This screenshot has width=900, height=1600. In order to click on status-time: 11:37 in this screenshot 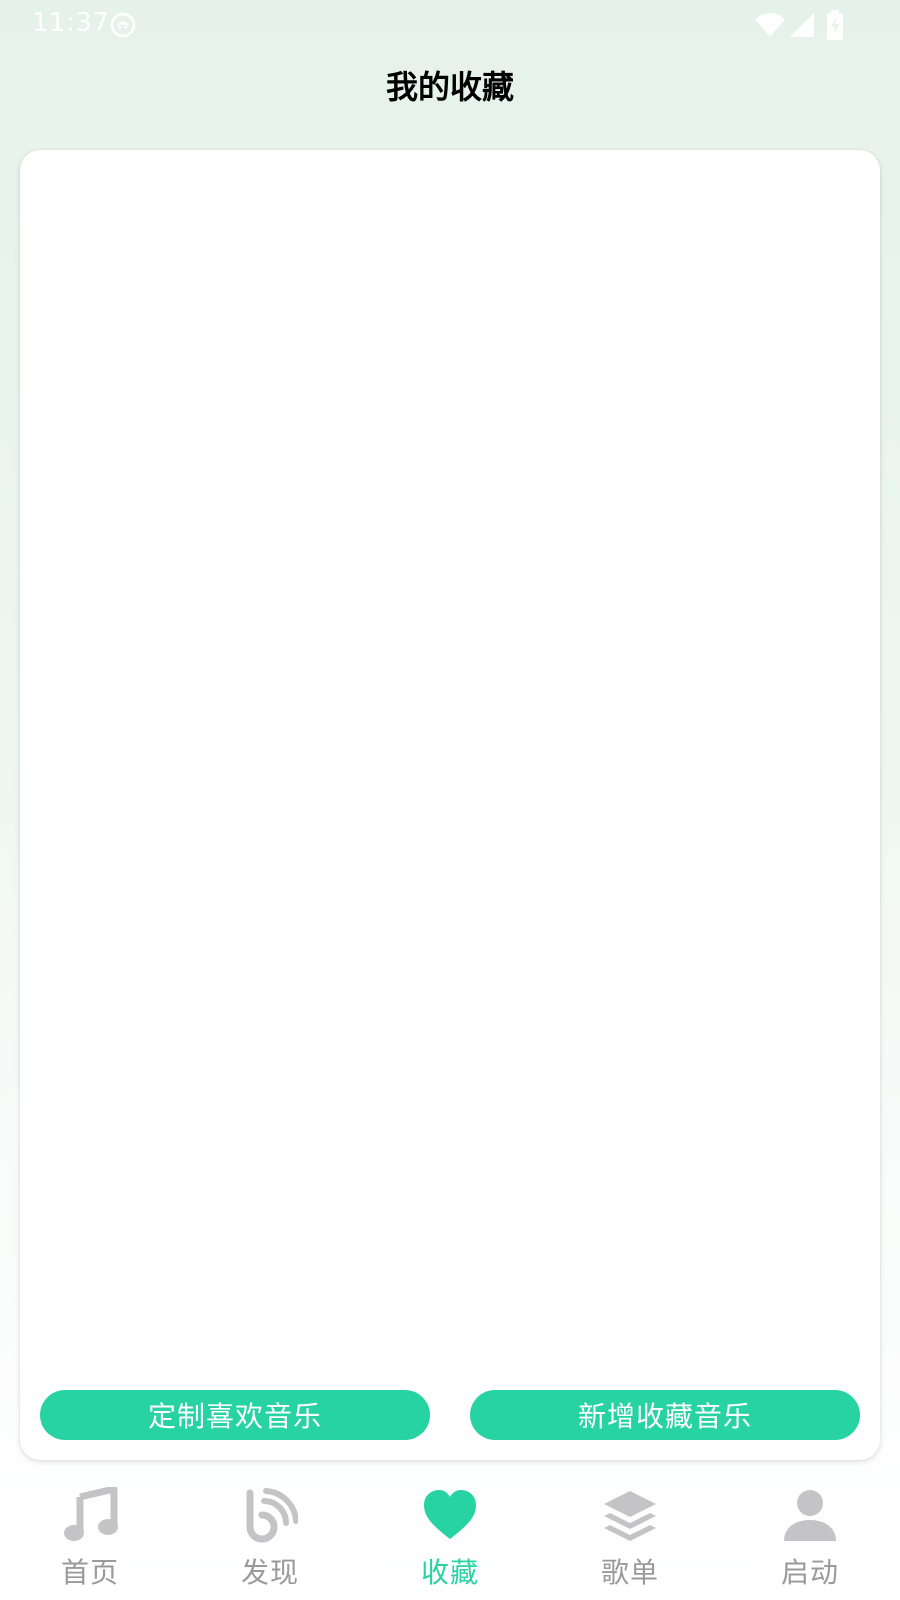, I will do `click(71, 23)`.